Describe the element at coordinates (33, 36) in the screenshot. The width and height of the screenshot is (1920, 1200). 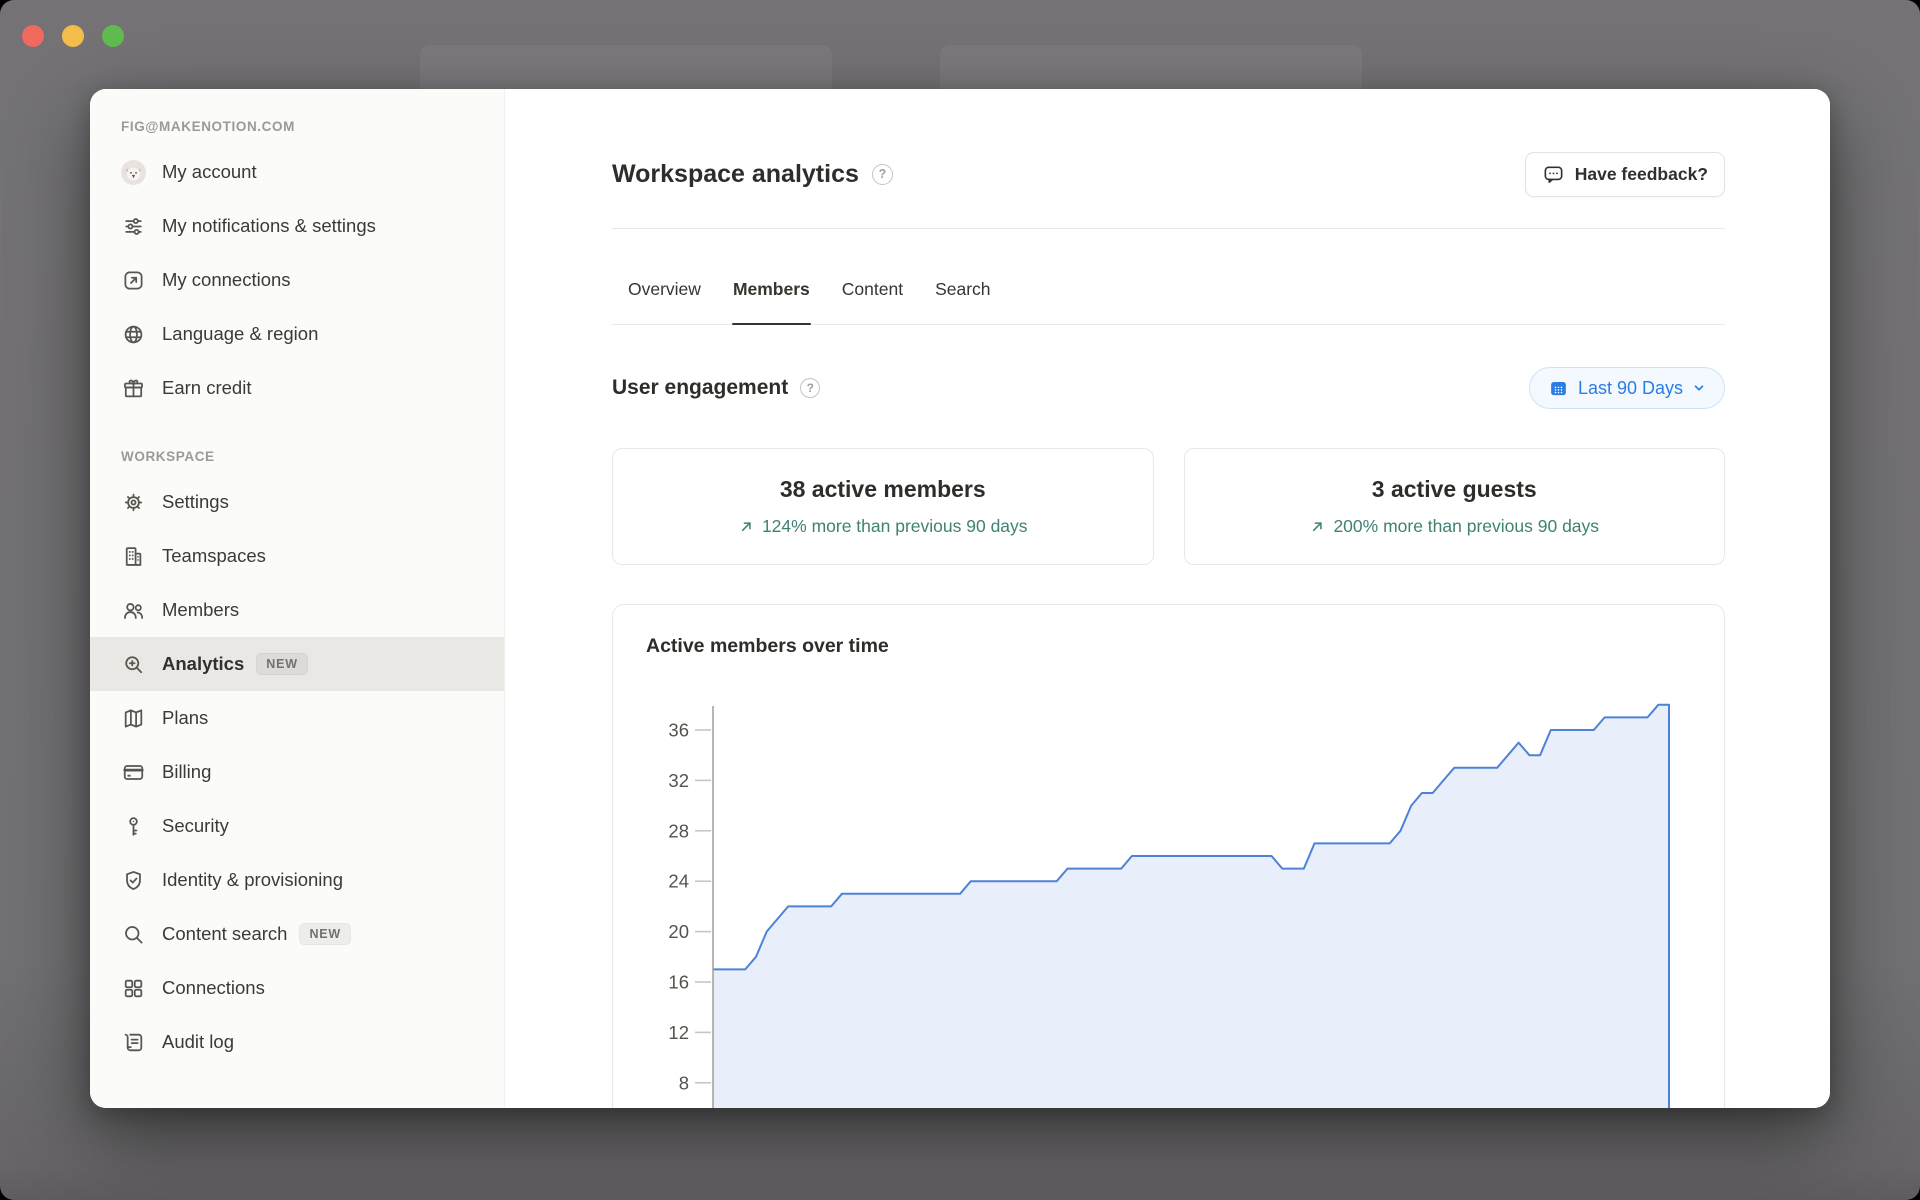
I see `window-close-button` at that location.